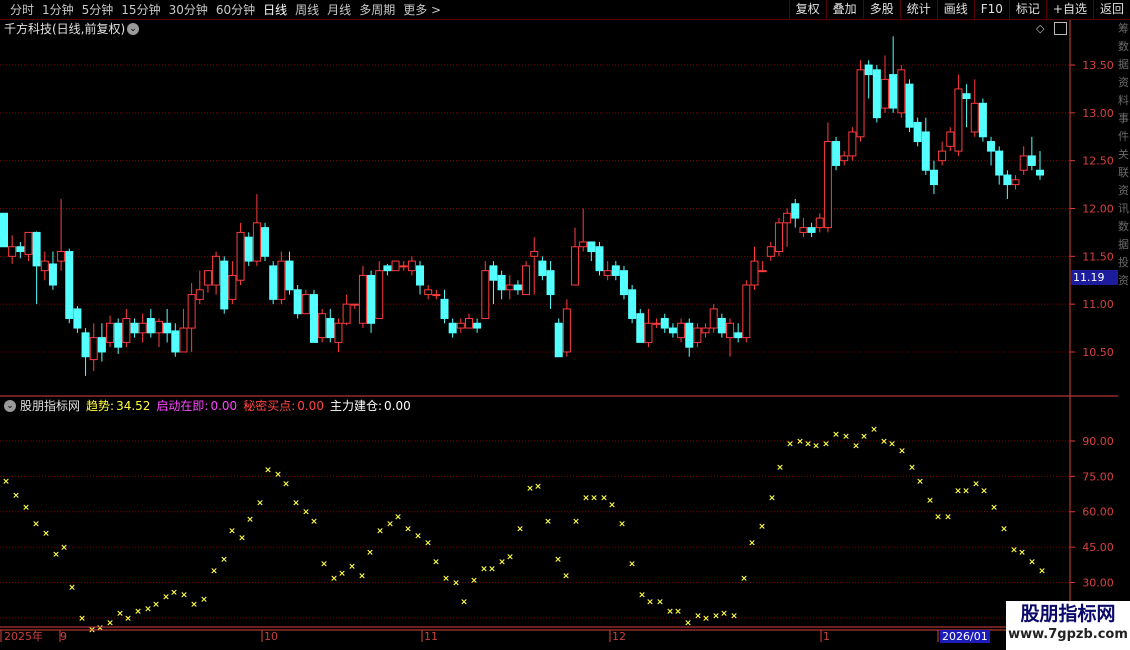  I want to click on side-tab-glyph: 讯, so click(1124, 209).